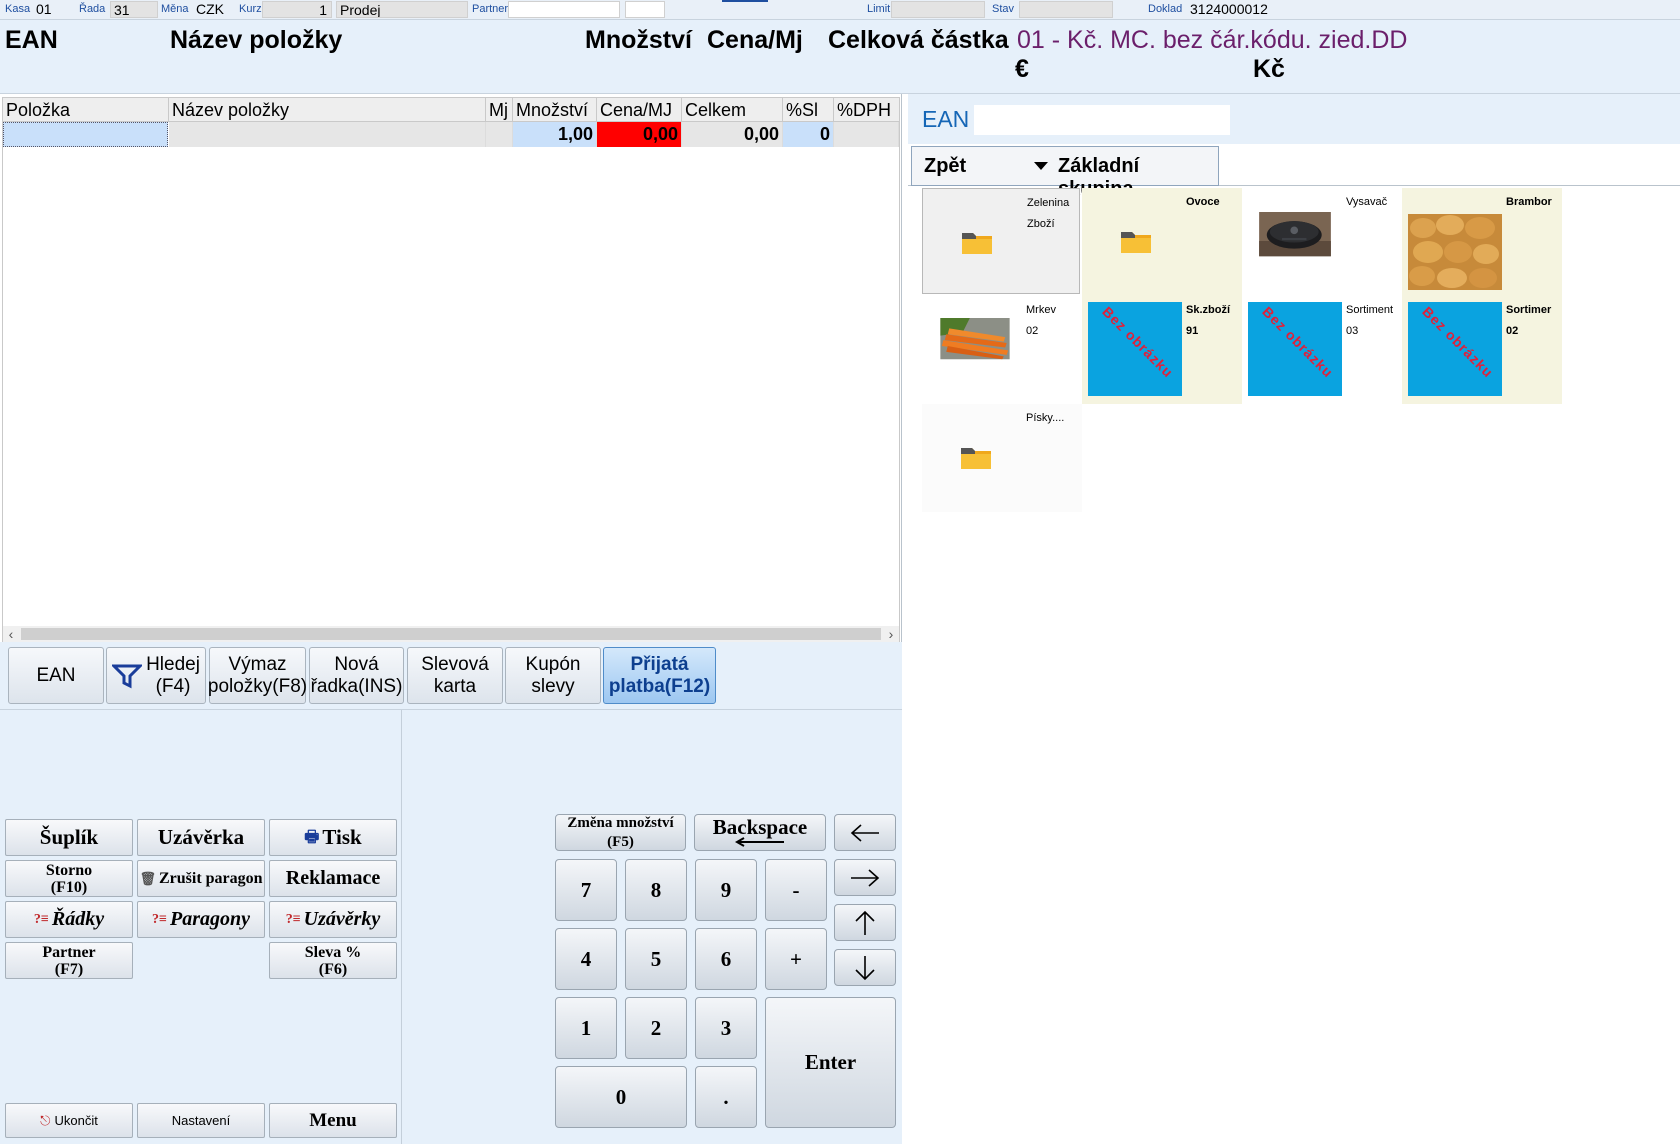 This screenshot has height=1144, width=1680. I want to click on cell-nazev, so click(327, 134).